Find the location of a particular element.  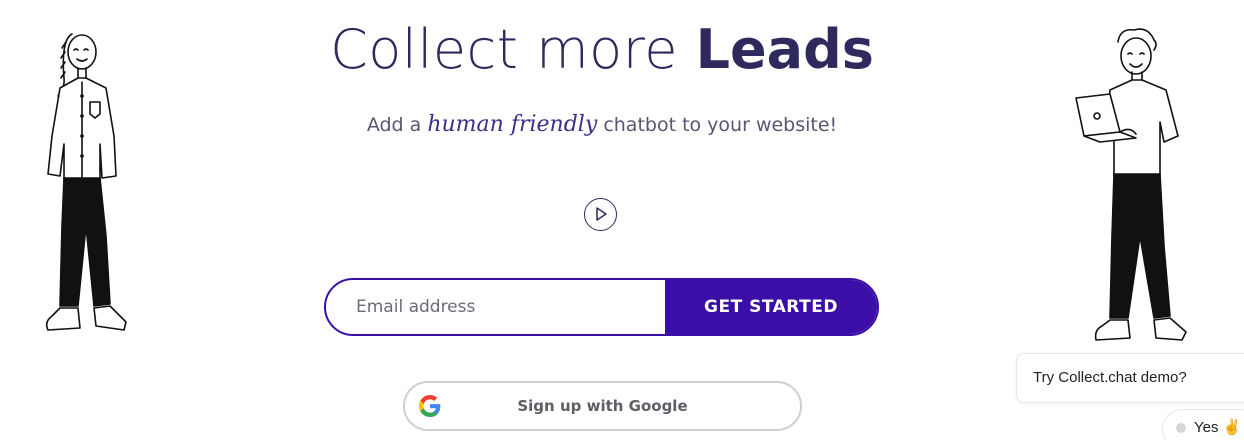

chat-option-yes: Yes ✌ is located at coordinates (1203, 424).